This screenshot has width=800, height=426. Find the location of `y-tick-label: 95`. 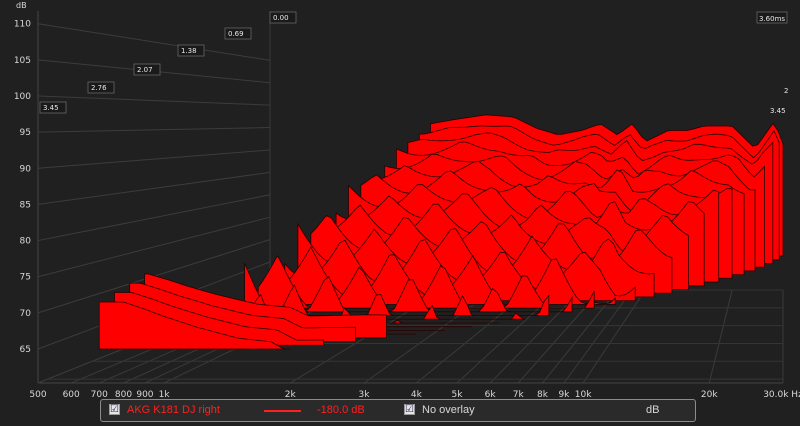

y-tick-label: 95 is located at coordinates (25, 133).